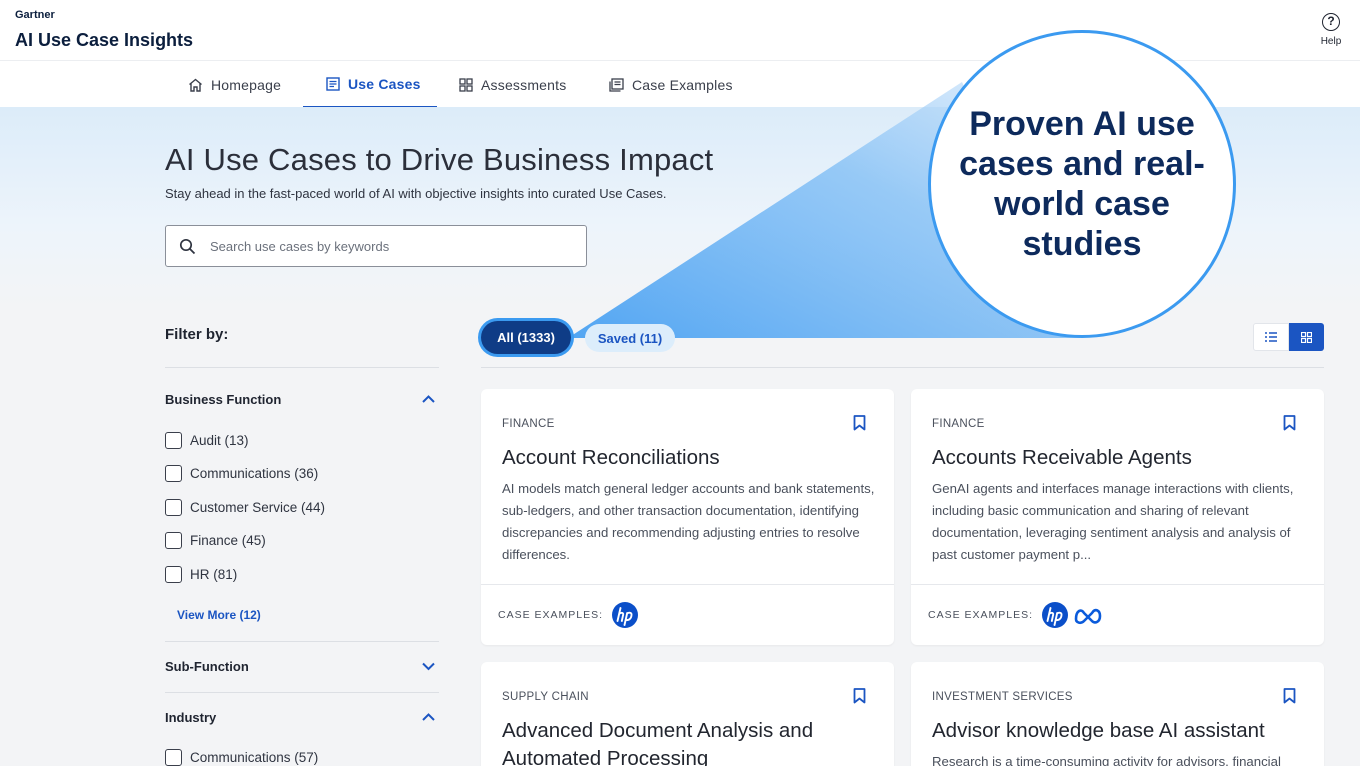 The width and height of the screenshot is (1360, 766). I want to click on tab-homepage: Homepage, so click(234, 84).